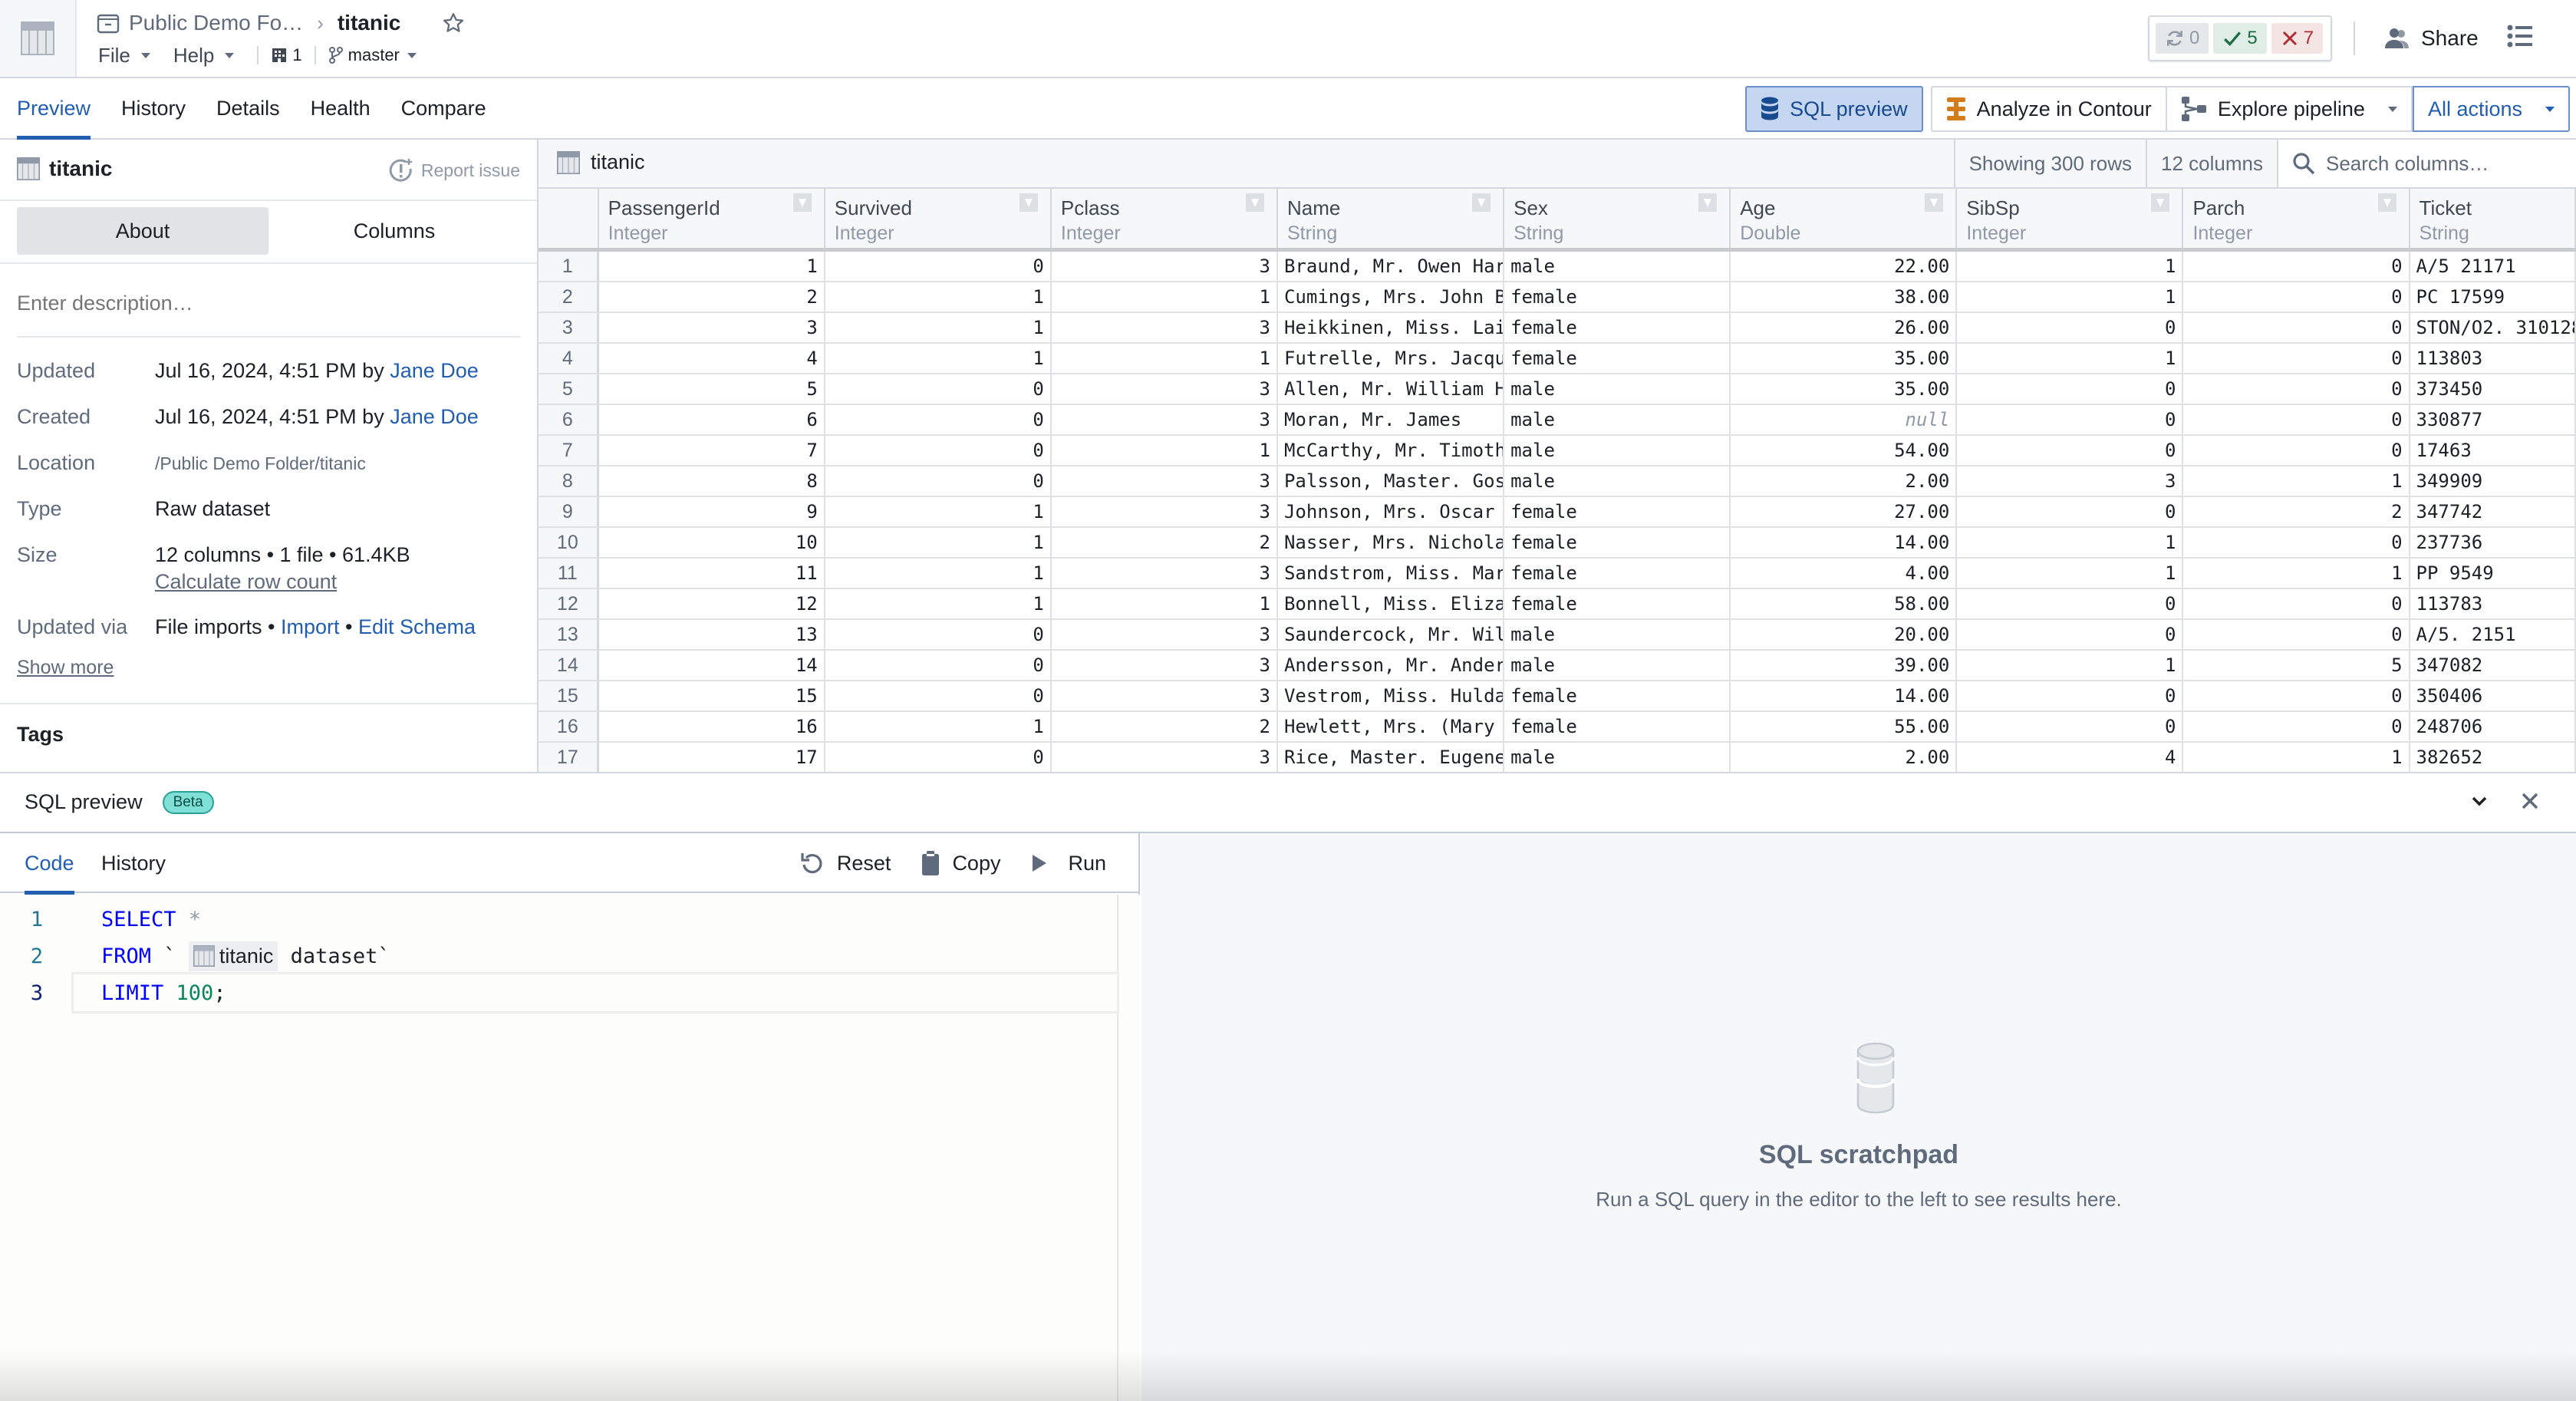  I want to click on tab-sql-history: History, so click(133, 863).